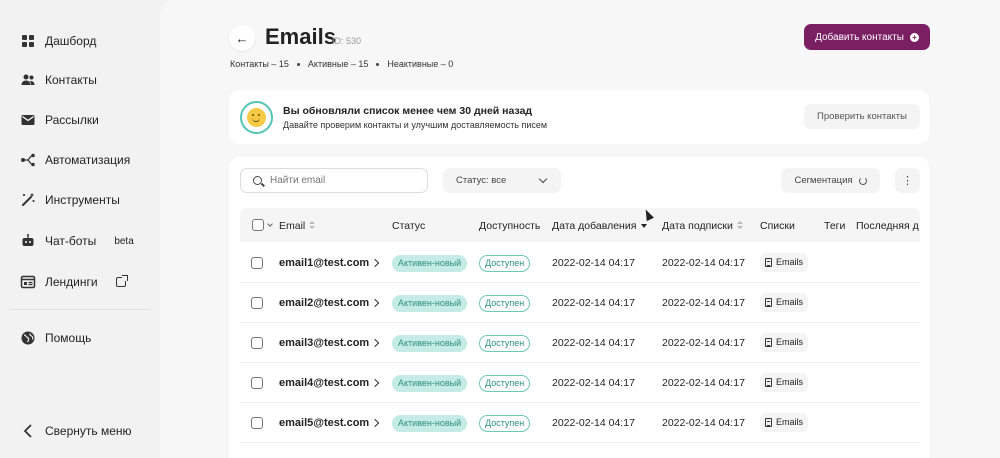 The height and width of the screenshot is (458, 1000). What do you see at coordinates (408, 226) in the screenshot?
I see `column-status: Статус` at bounding box center [408, 226].